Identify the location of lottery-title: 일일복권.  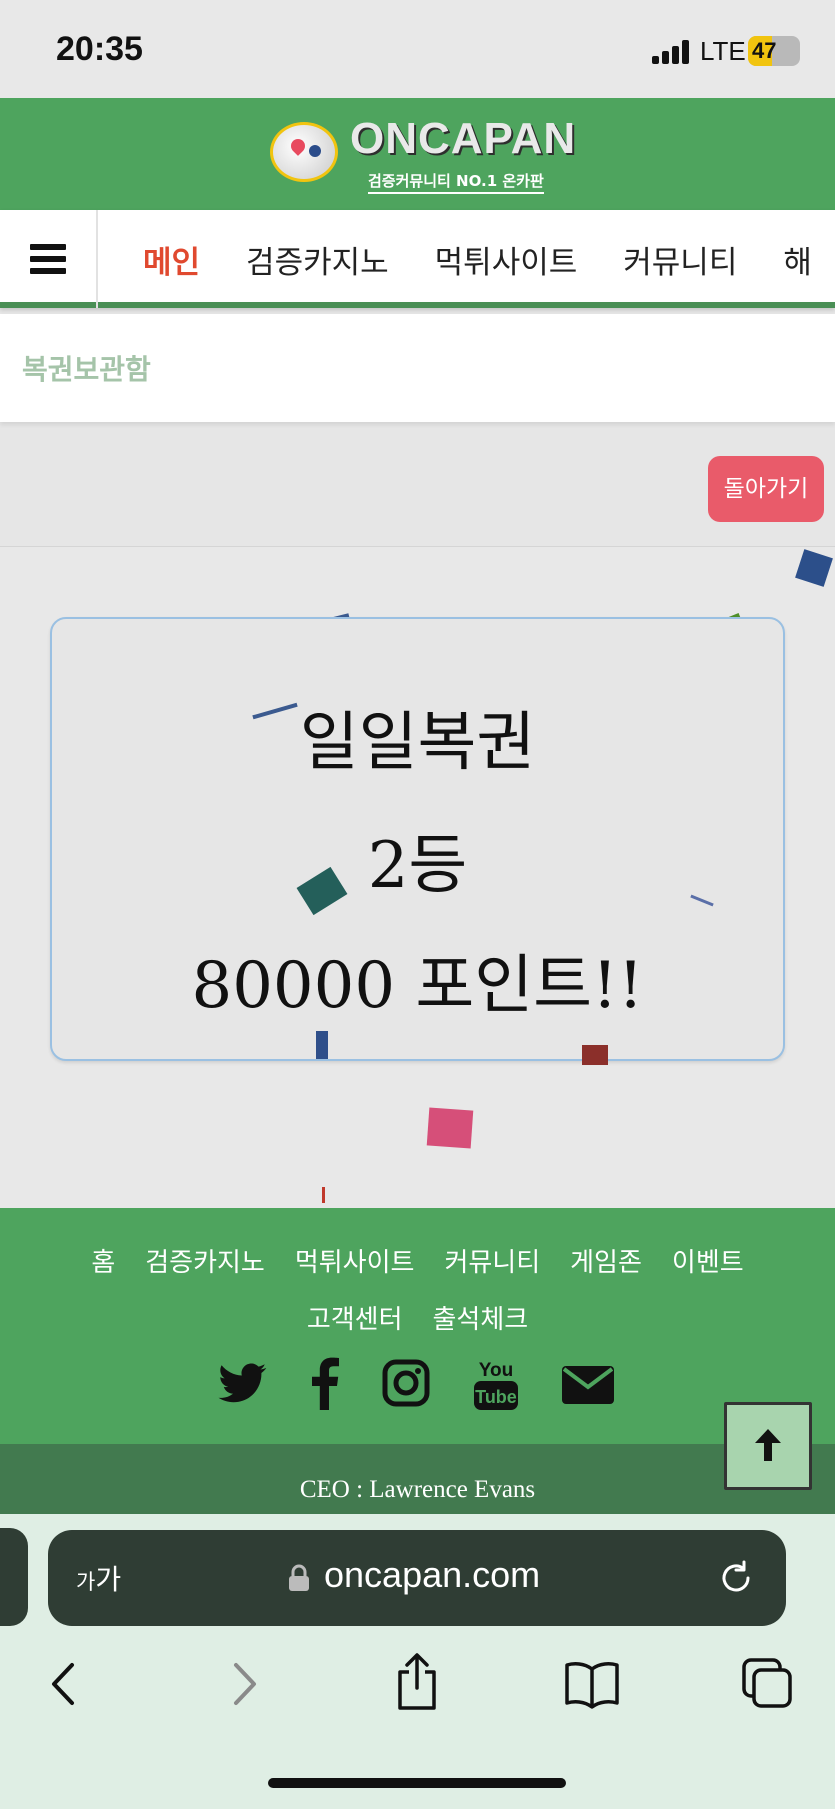
(417, 743).